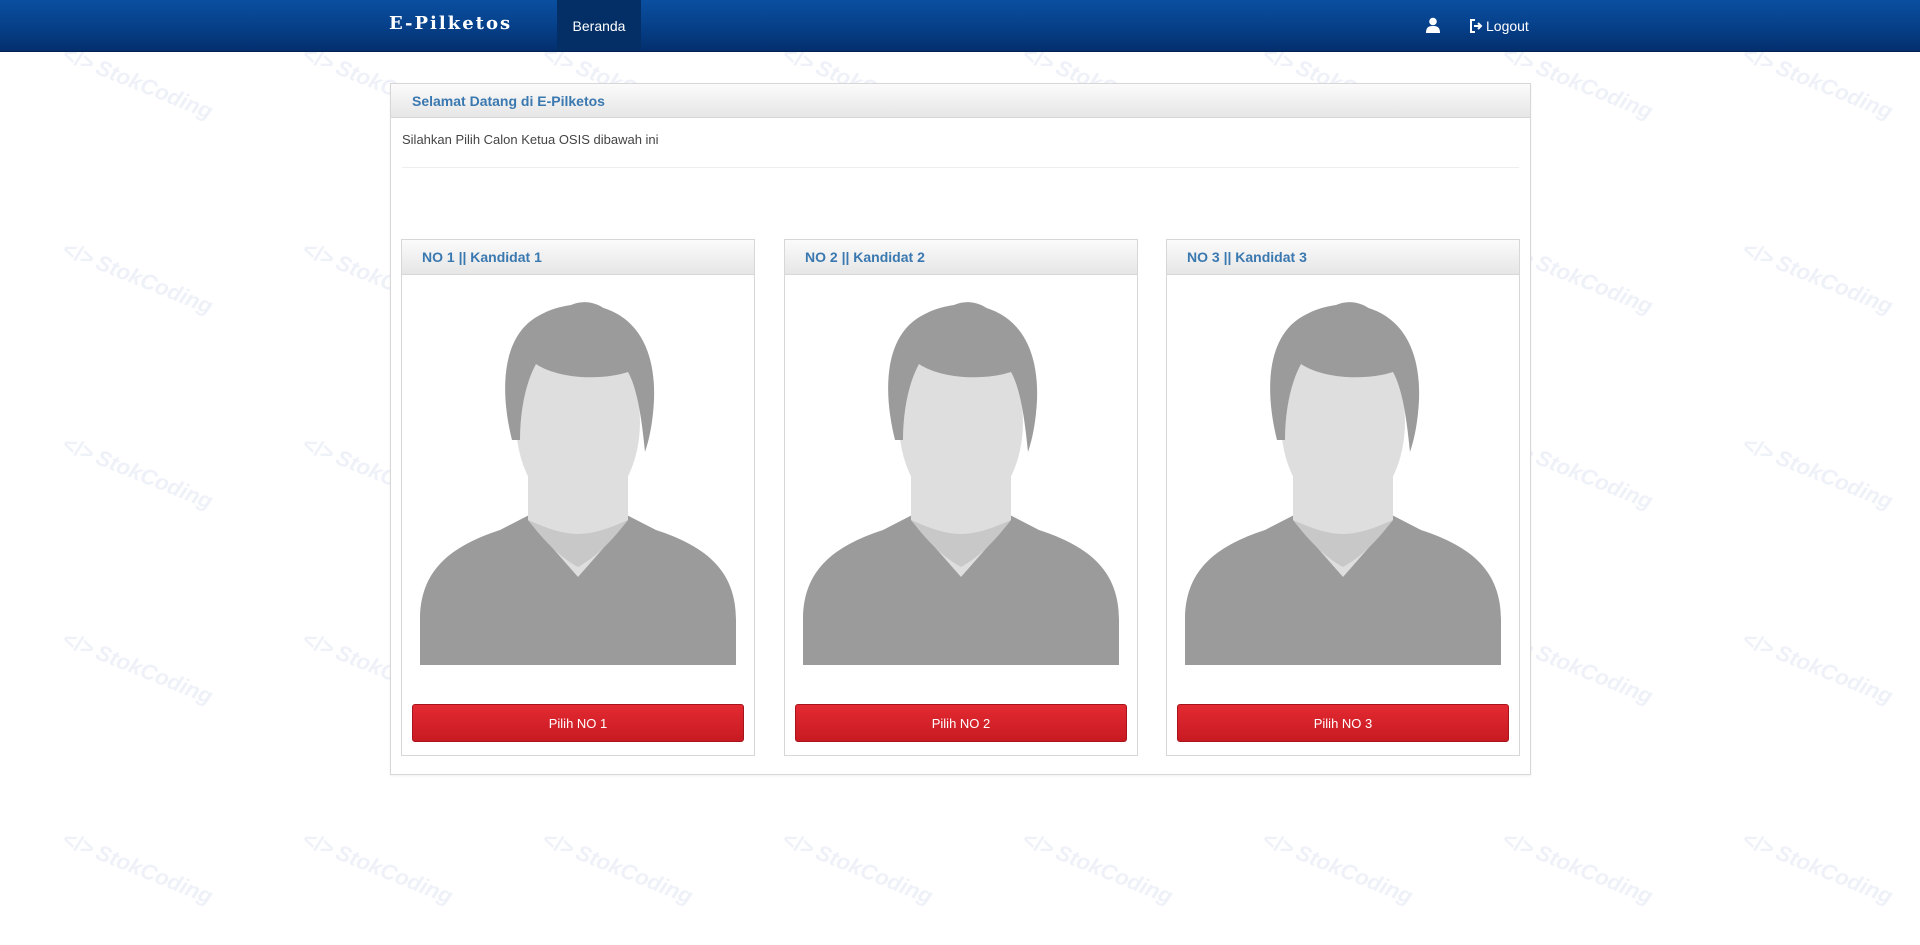  Describe the element at coordinates (1343, 257) in the screenshot. I see `candidate-title: NO 3 || Kandidat 3` at that location.